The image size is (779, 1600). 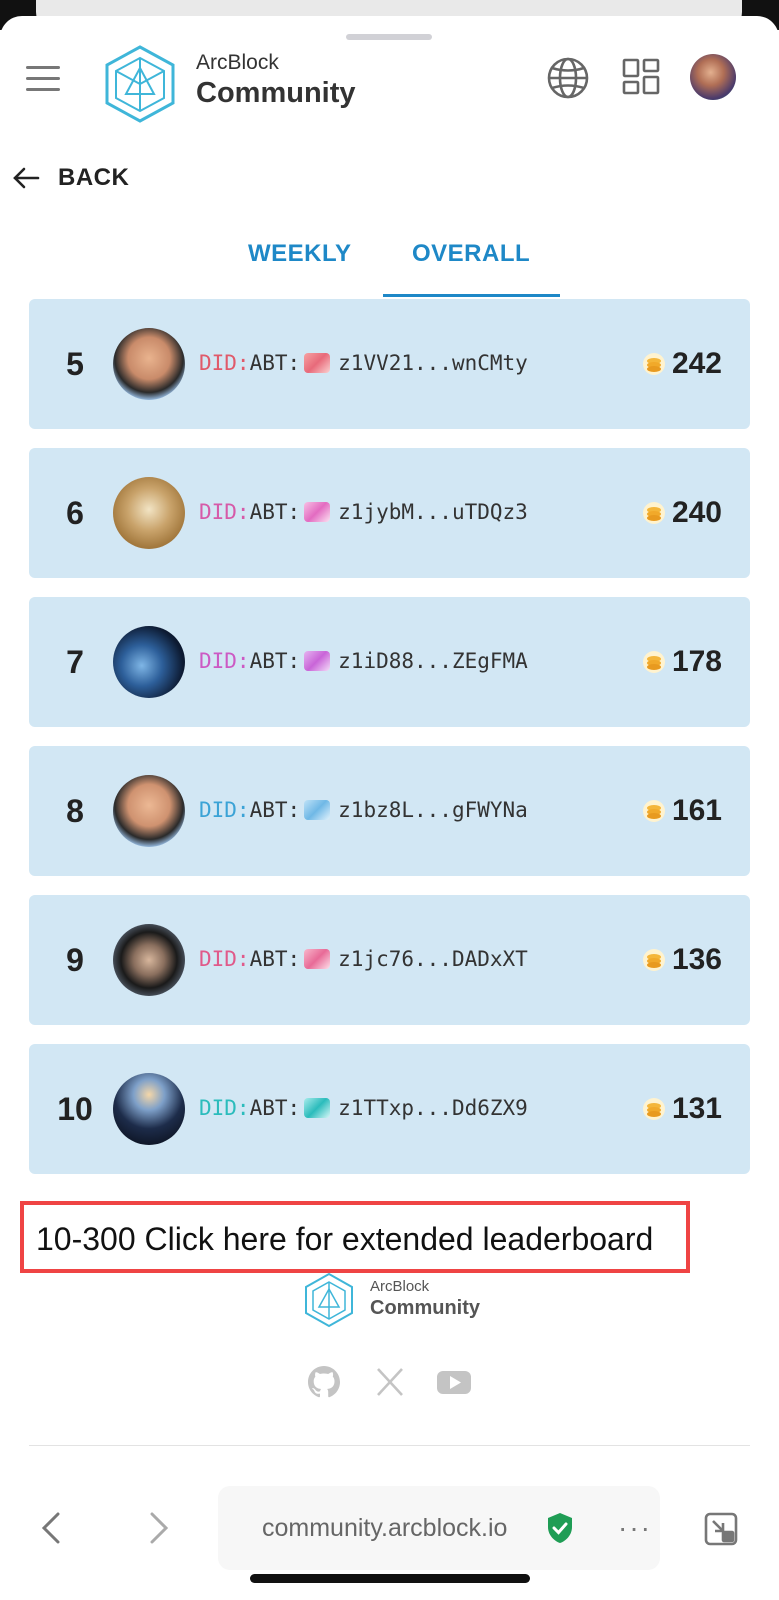 I want to click on youtube-icon, so click(x=454, y=1382).